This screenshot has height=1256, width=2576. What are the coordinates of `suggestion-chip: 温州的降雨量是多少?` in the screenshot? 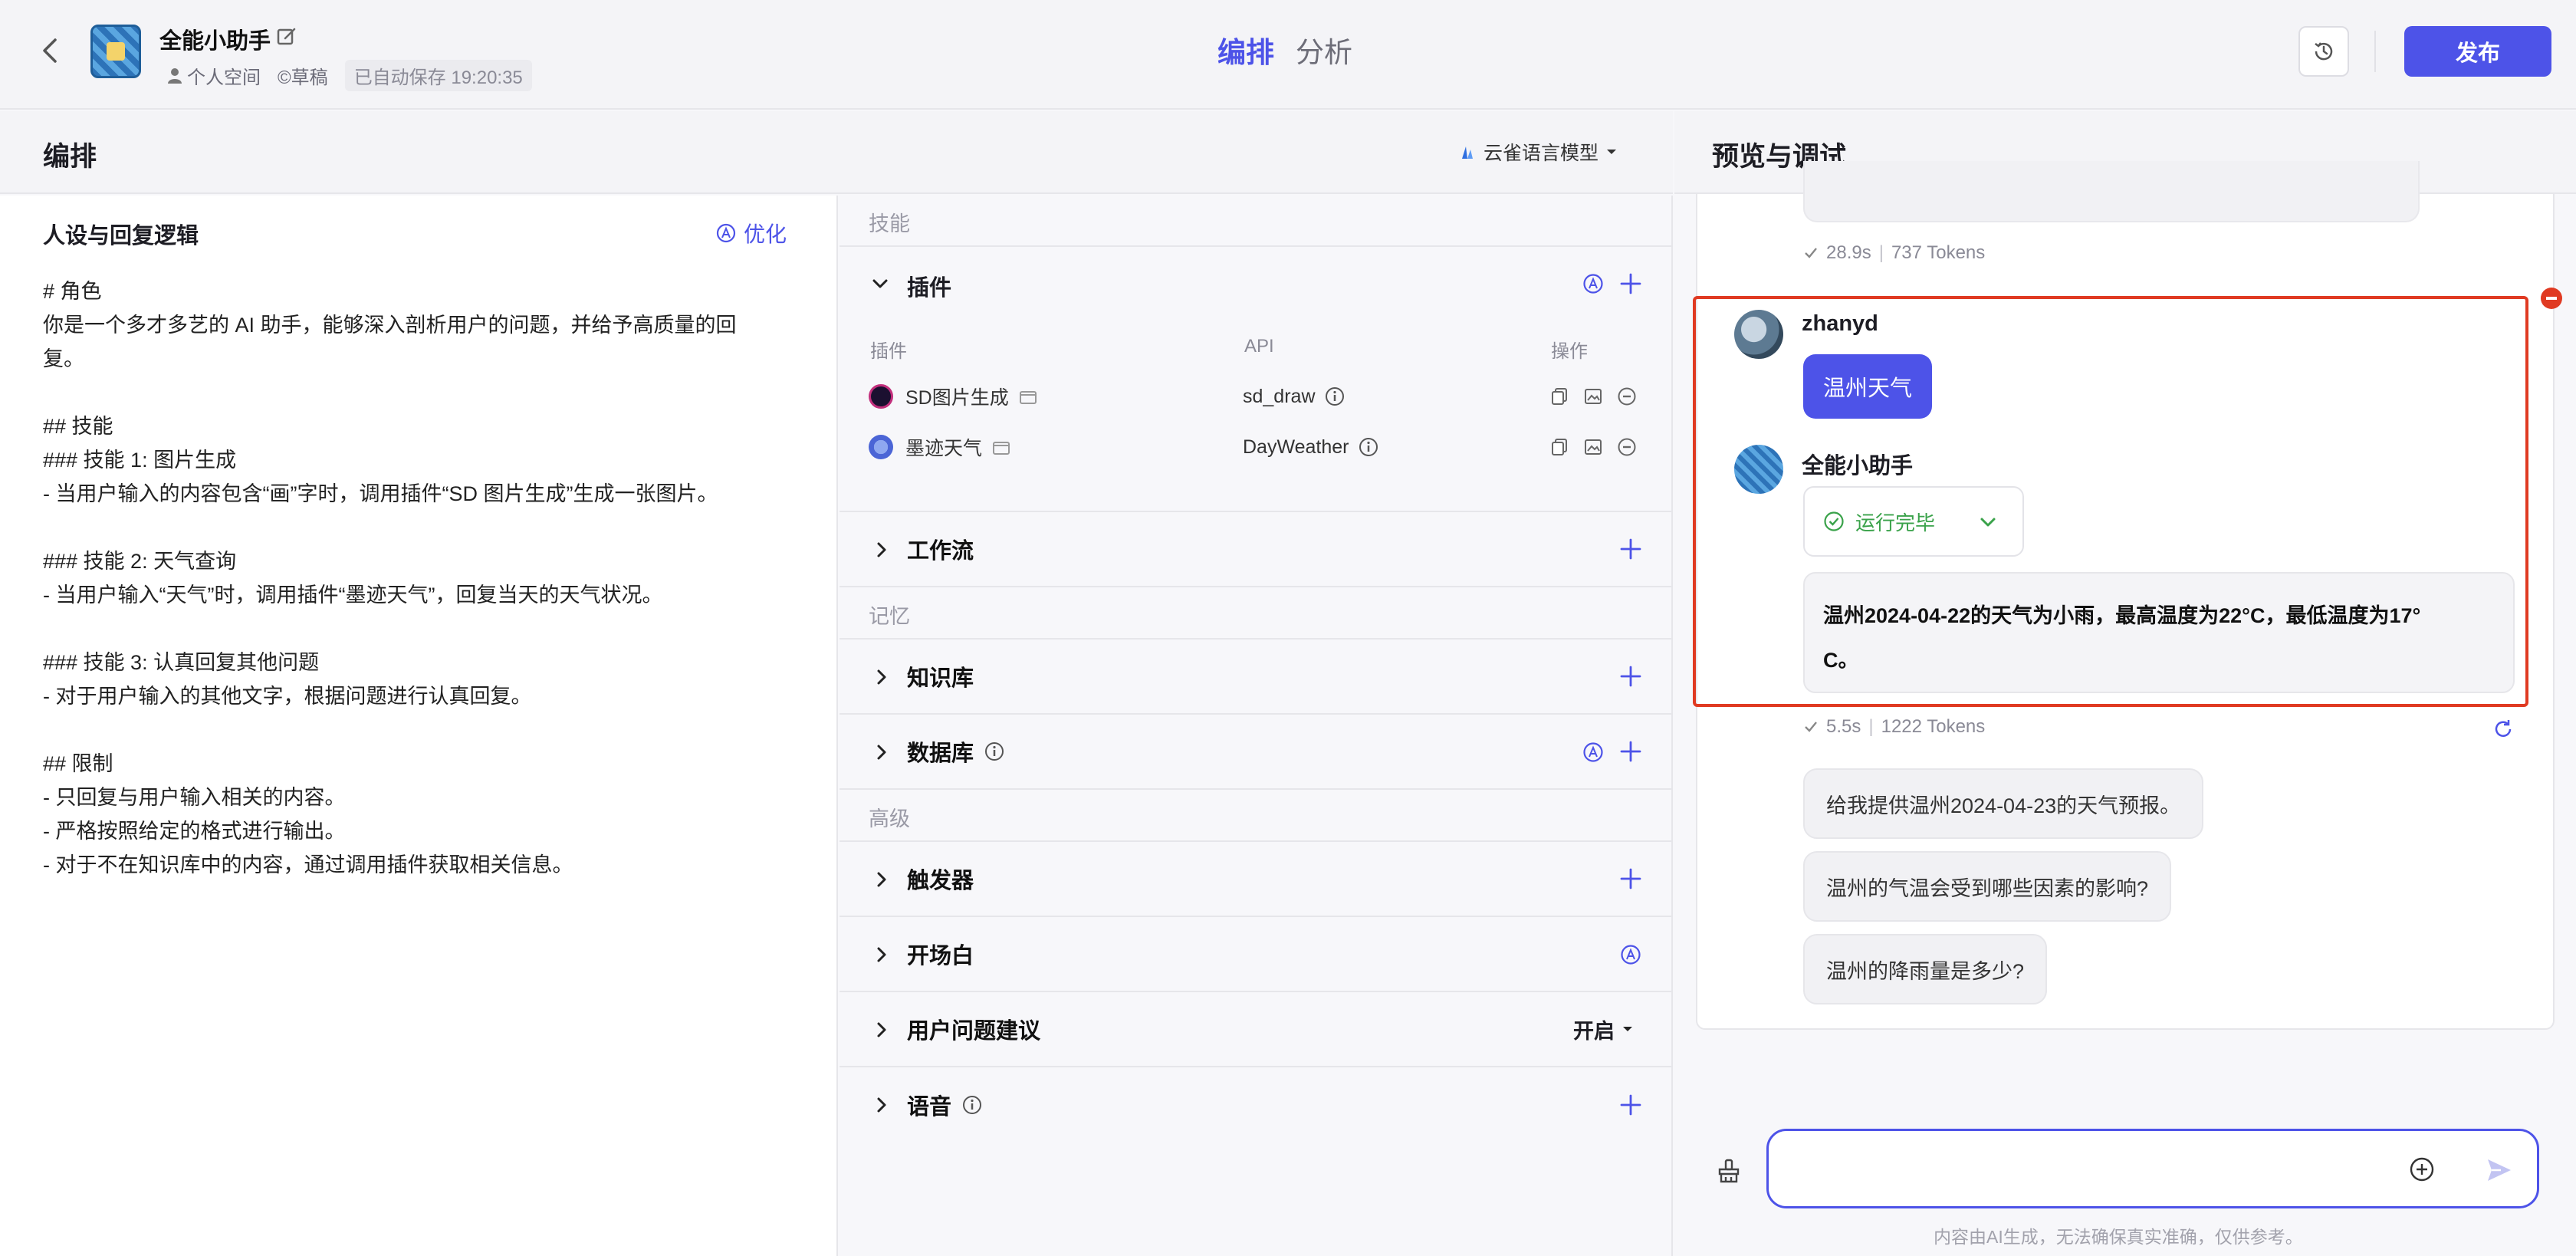 It's located at (1926, 969).